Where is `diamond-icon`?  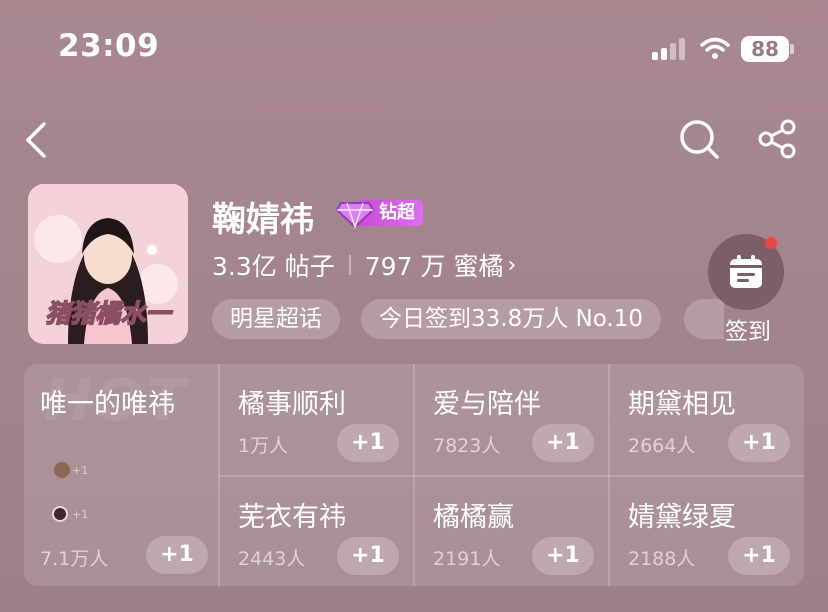
diamond-icon is located at coordinates (355, 215).